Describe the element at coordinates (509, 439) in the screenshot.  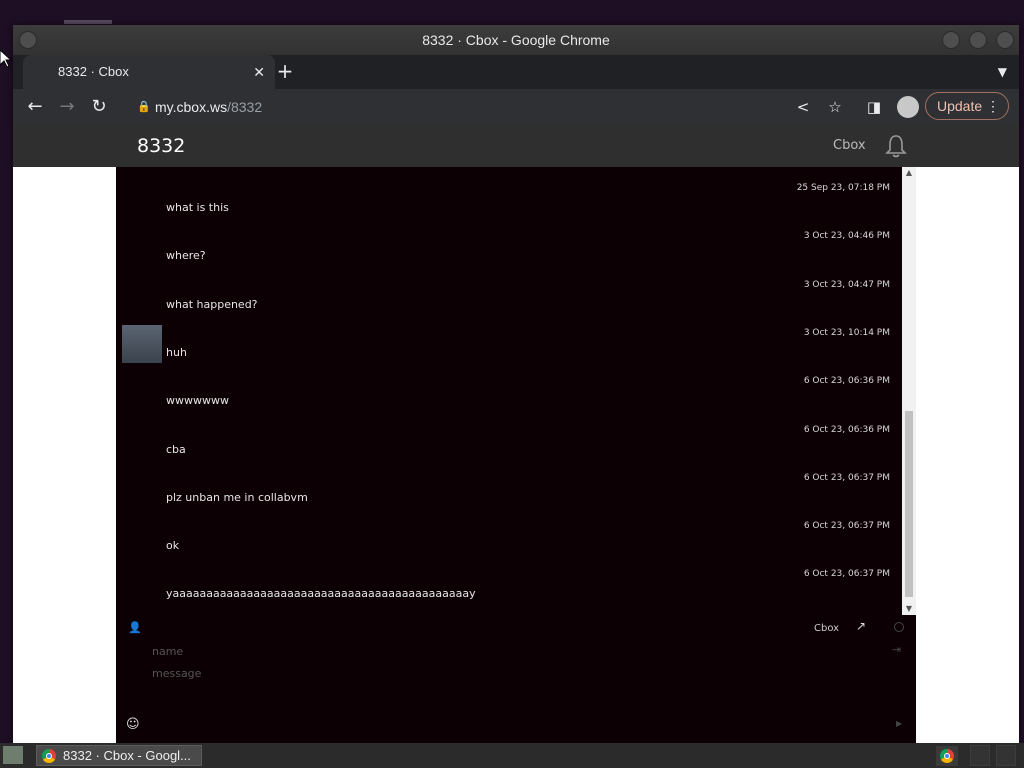
I see `chat-message: cba 6 Oct 23, 06:36 PM` at that location.